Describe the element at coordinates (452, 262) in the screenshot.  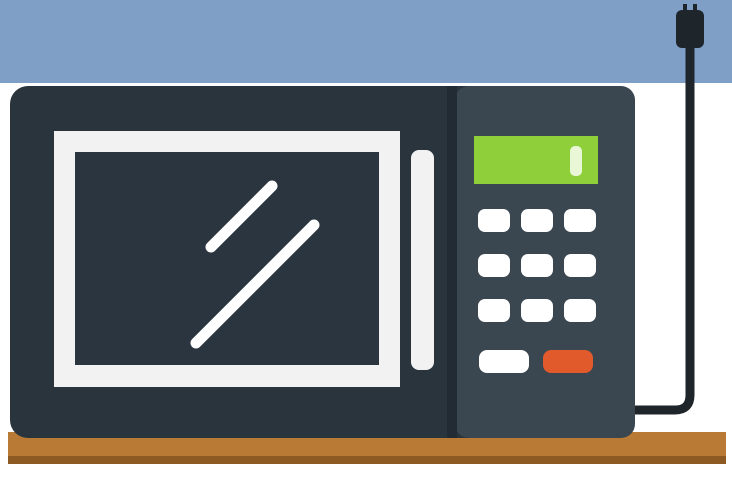
I see `panel-divider` at that location.